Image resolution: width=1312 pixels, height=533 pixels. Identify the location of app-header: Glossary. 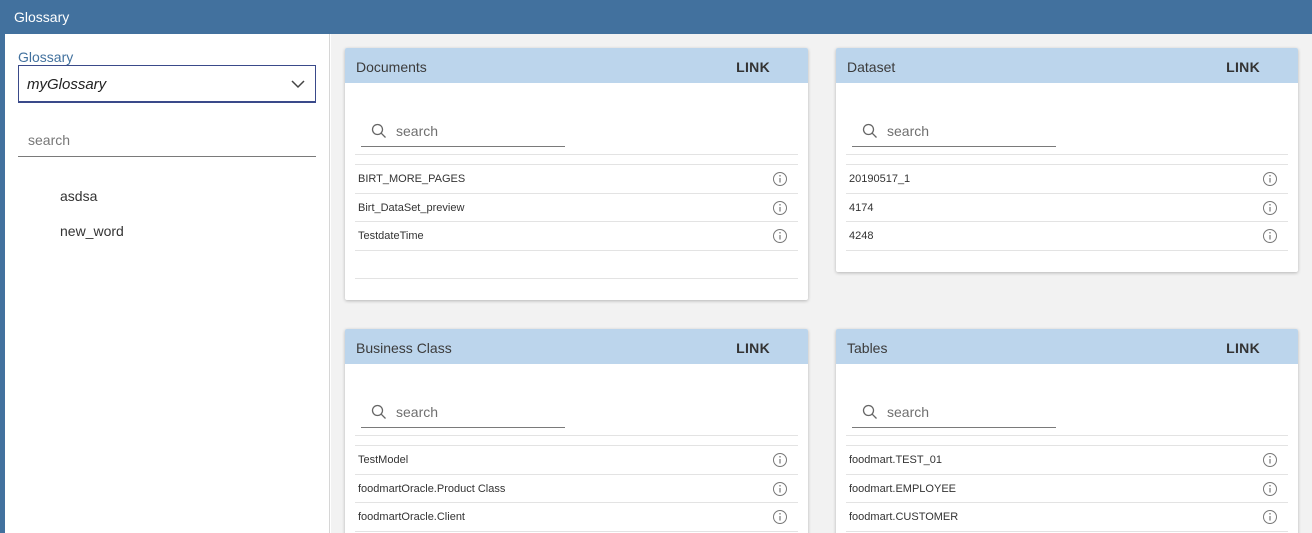
(656, 17).